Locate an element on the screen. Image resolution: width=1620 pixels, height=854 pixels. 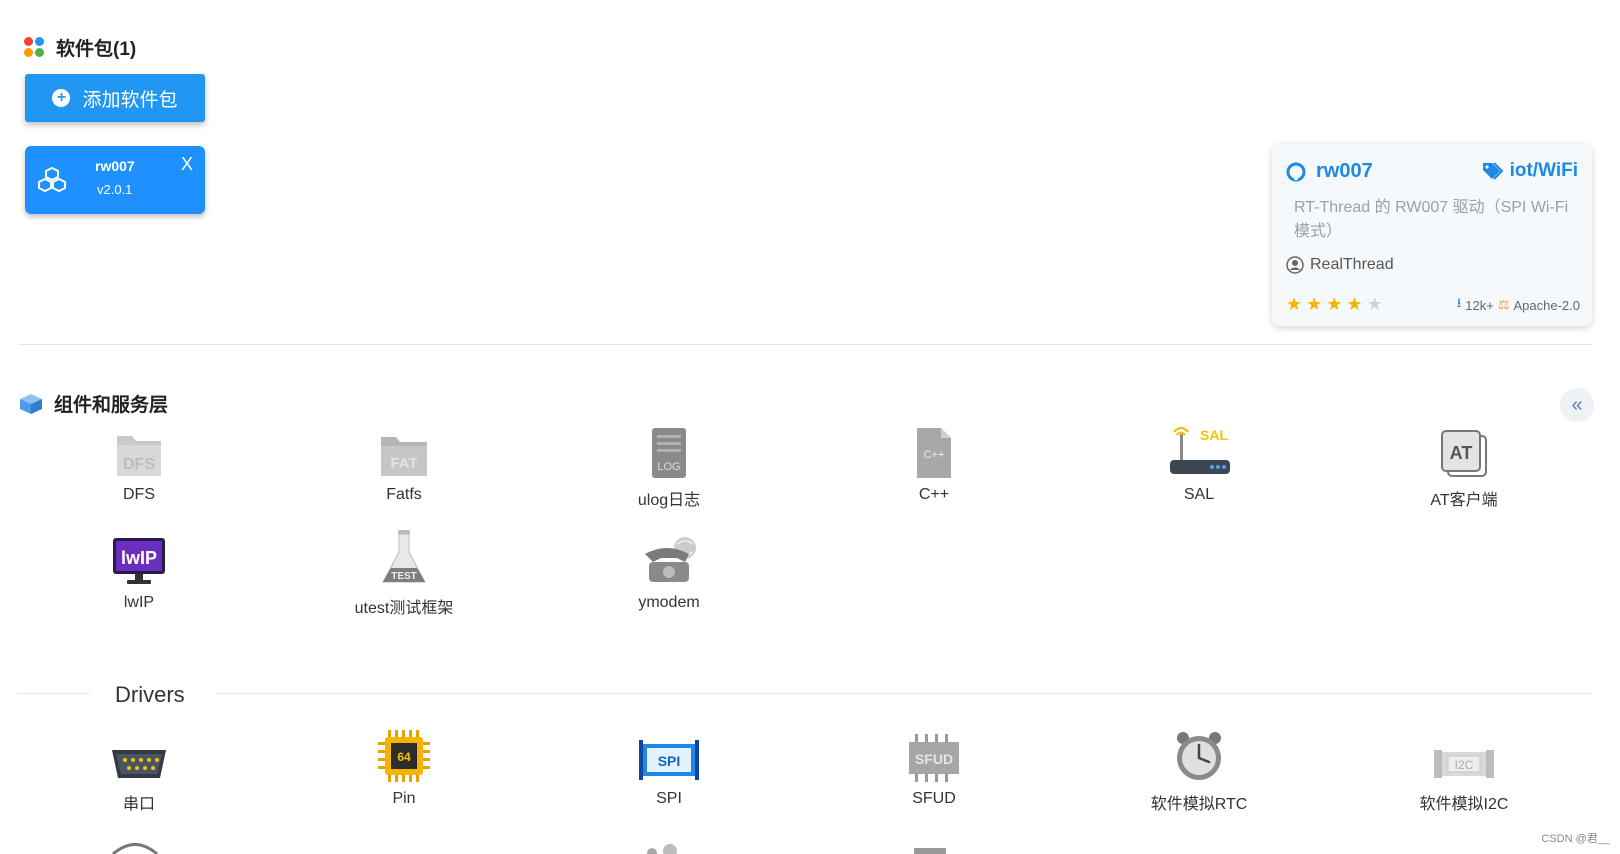
i2c-chip-icon: I2C is located at coordinates (1464, 764).